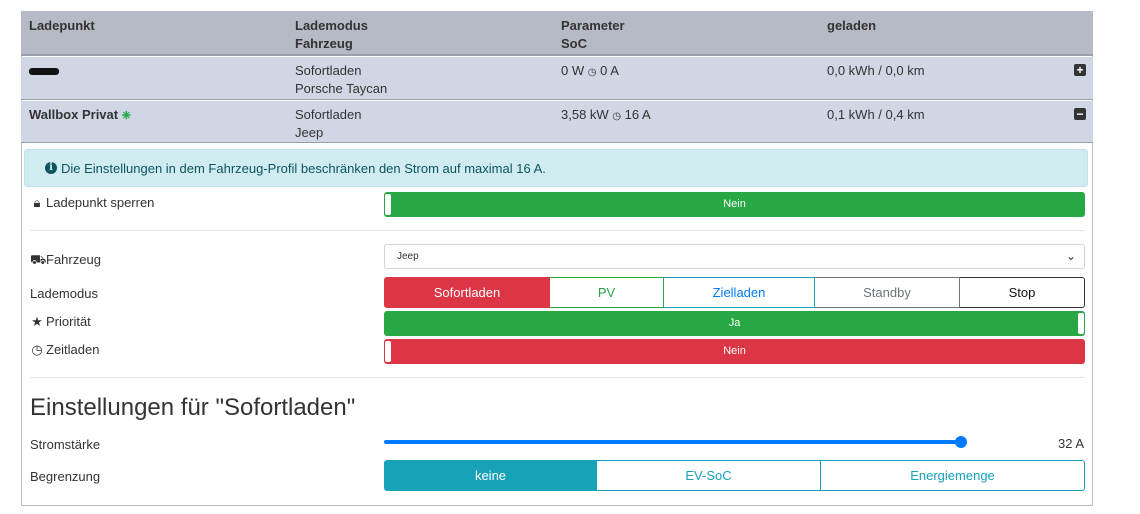  What do you see at coordinates (953, 475) in the screenshot?
I see `limit-energiemenge-button: Energiemenge` at bounding box center [953, 475].